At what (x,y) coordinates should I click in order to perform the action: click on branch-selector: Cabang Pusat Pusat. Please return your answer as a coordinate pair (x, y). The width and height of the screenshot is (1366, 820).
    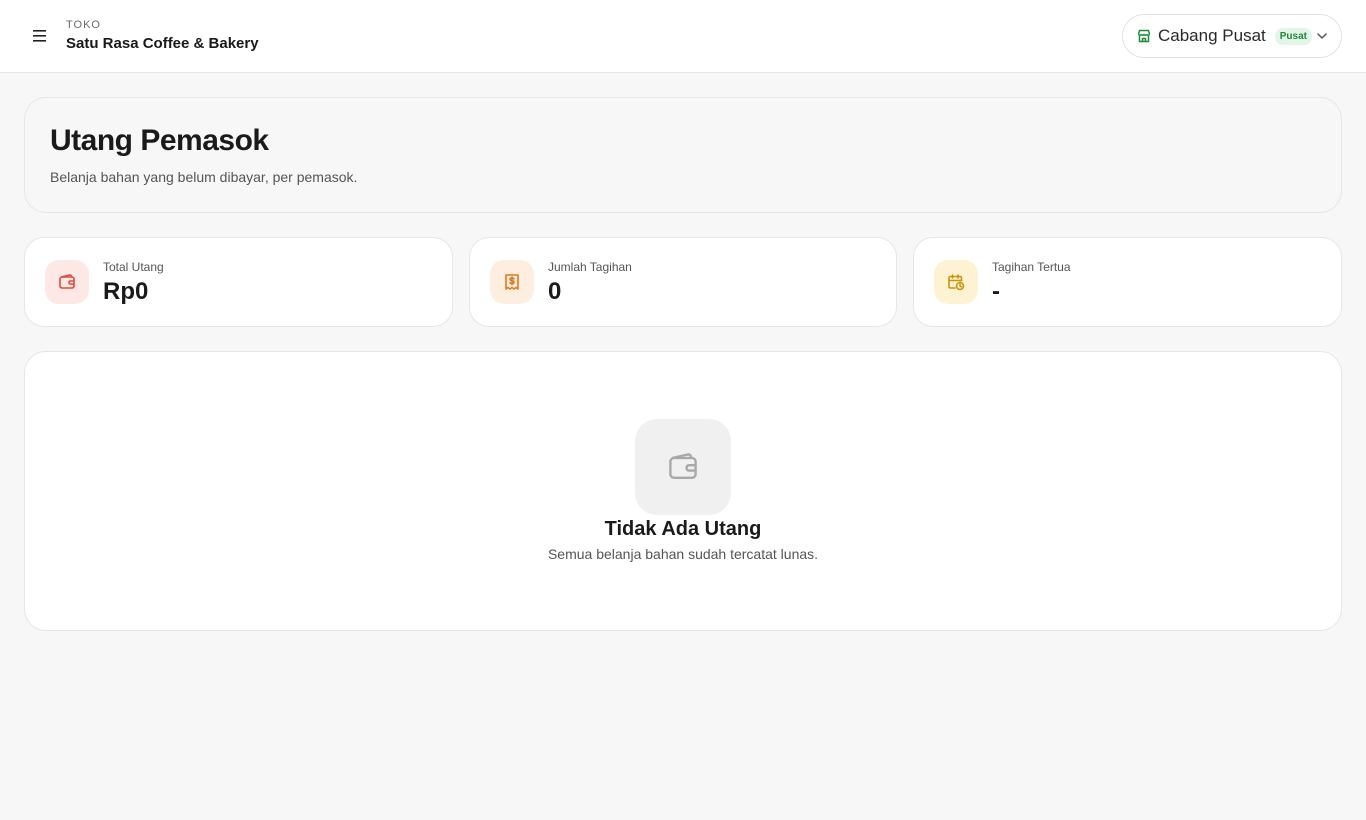
    Looking at the image, I should click on (1232, 36).